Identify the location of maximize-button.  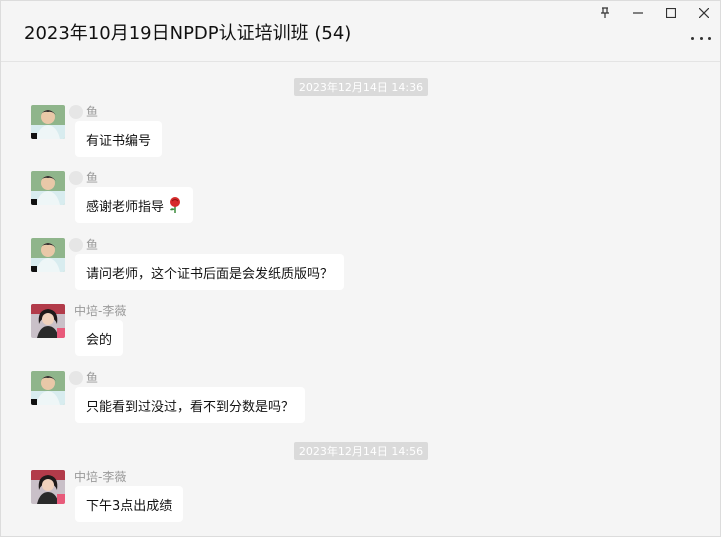
(670, 13).